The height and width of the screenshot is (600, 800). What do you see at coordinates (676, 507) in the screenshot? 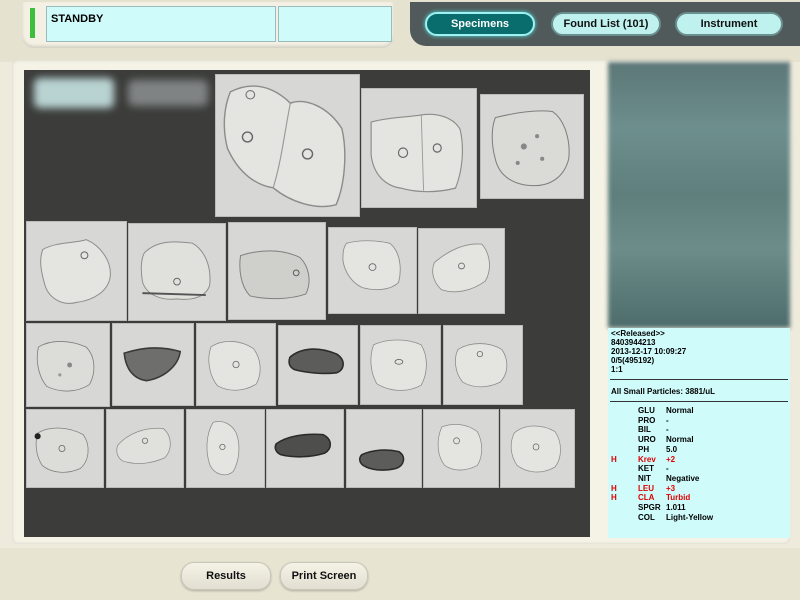
I see `row-test-value: 1.011` at bounding box center [676, 507].